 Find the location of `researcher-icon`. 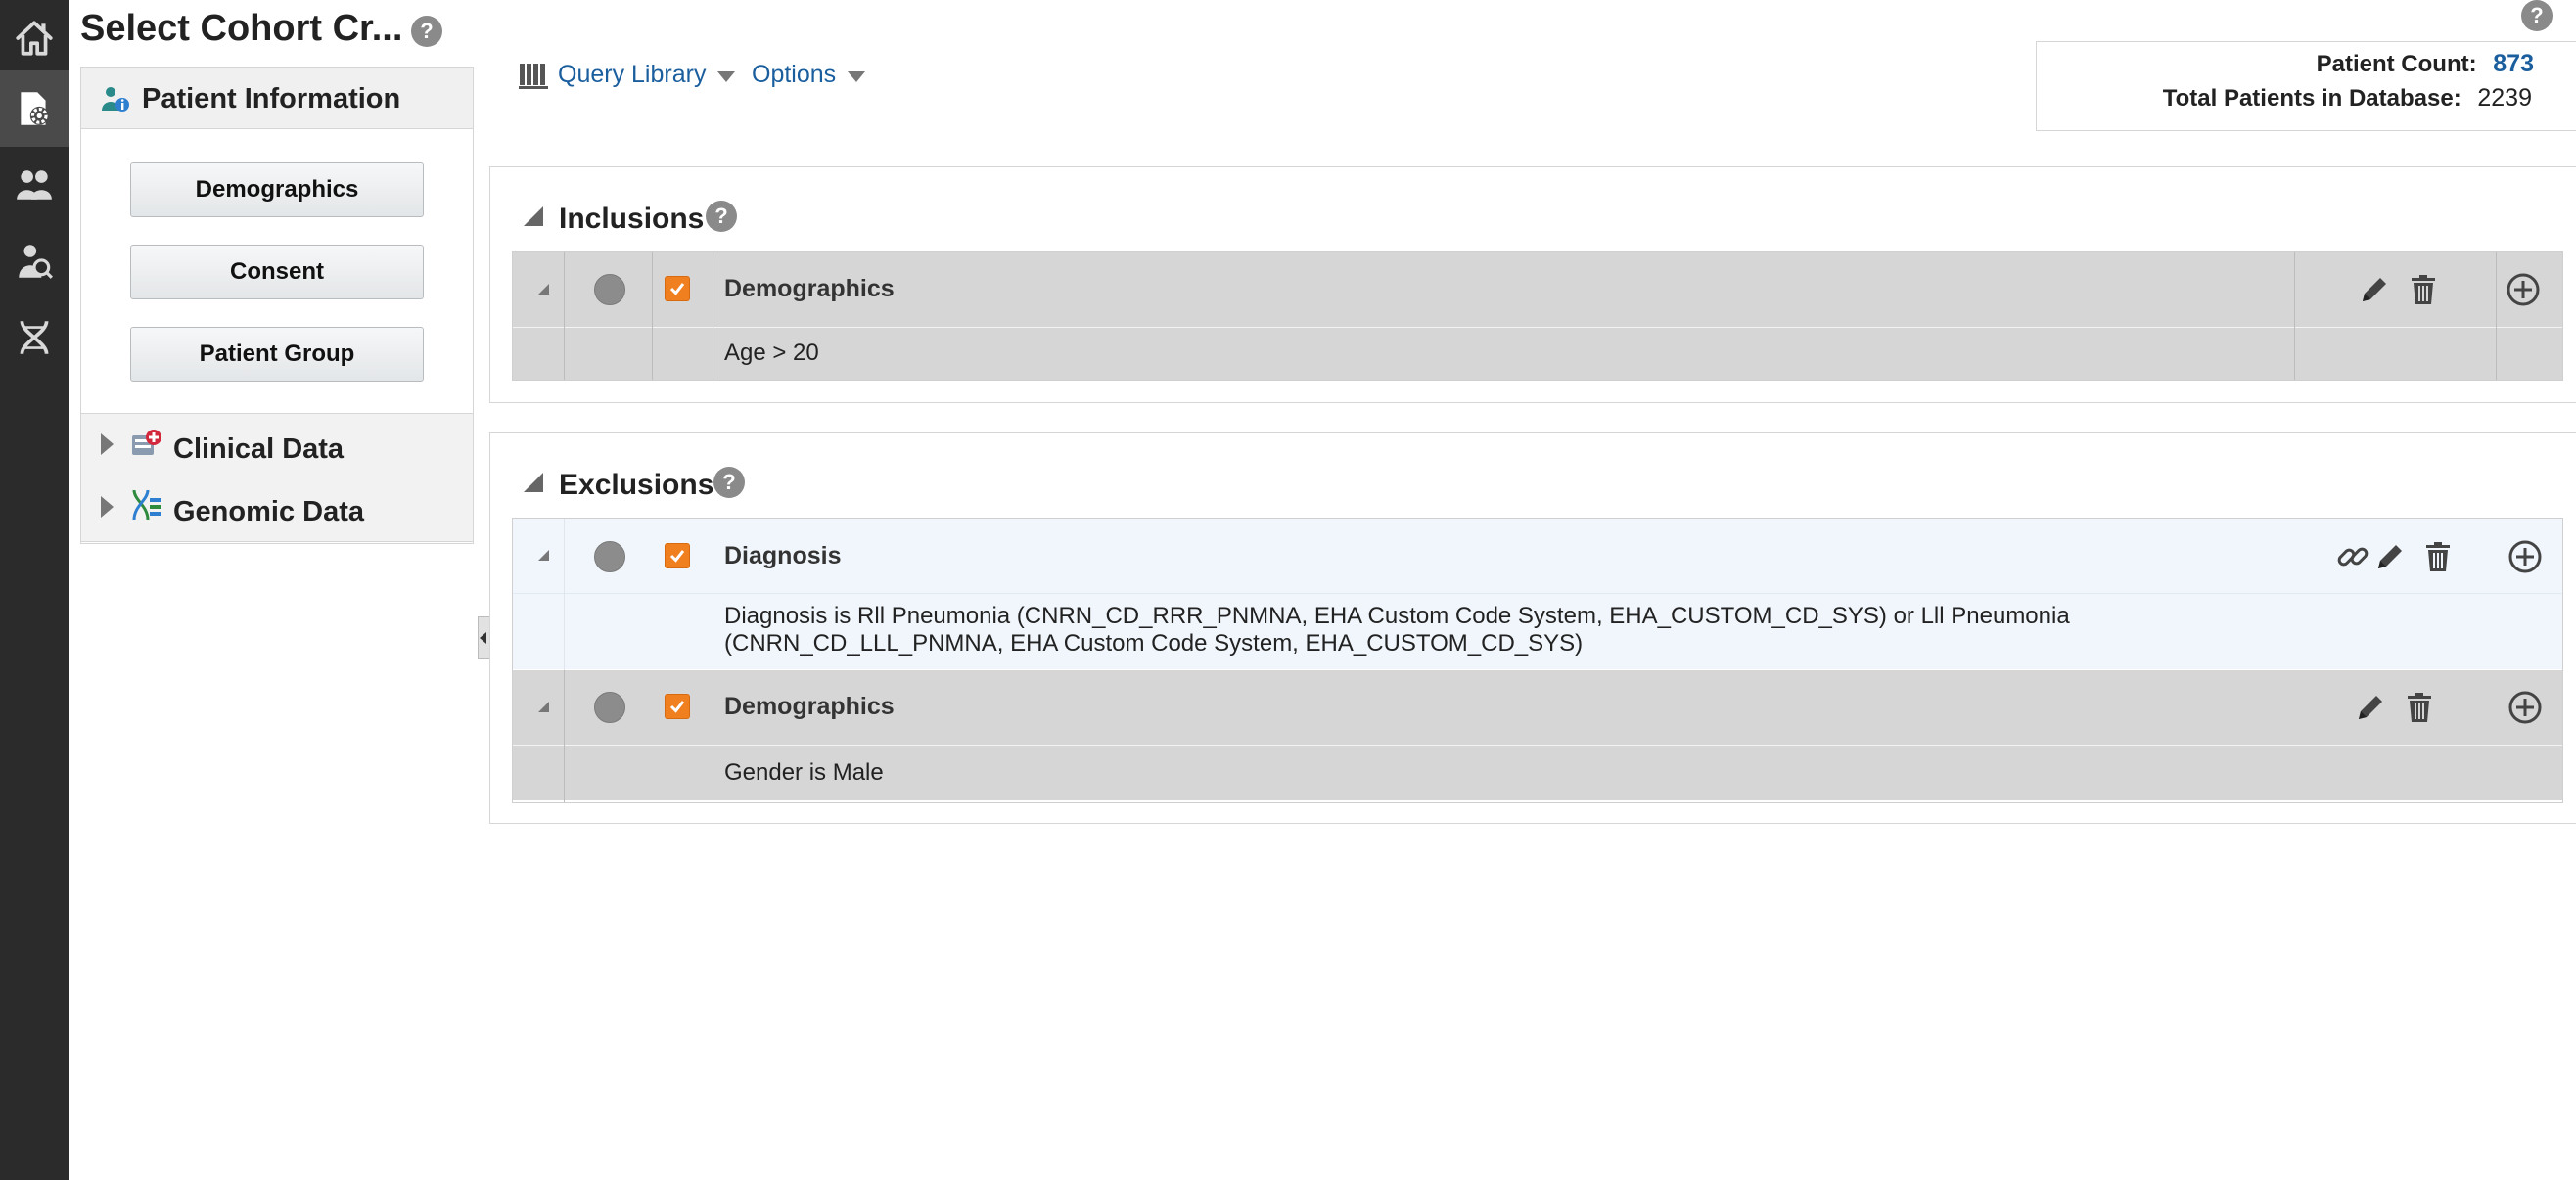

researcher-icon is located at coordinates (36, 262).